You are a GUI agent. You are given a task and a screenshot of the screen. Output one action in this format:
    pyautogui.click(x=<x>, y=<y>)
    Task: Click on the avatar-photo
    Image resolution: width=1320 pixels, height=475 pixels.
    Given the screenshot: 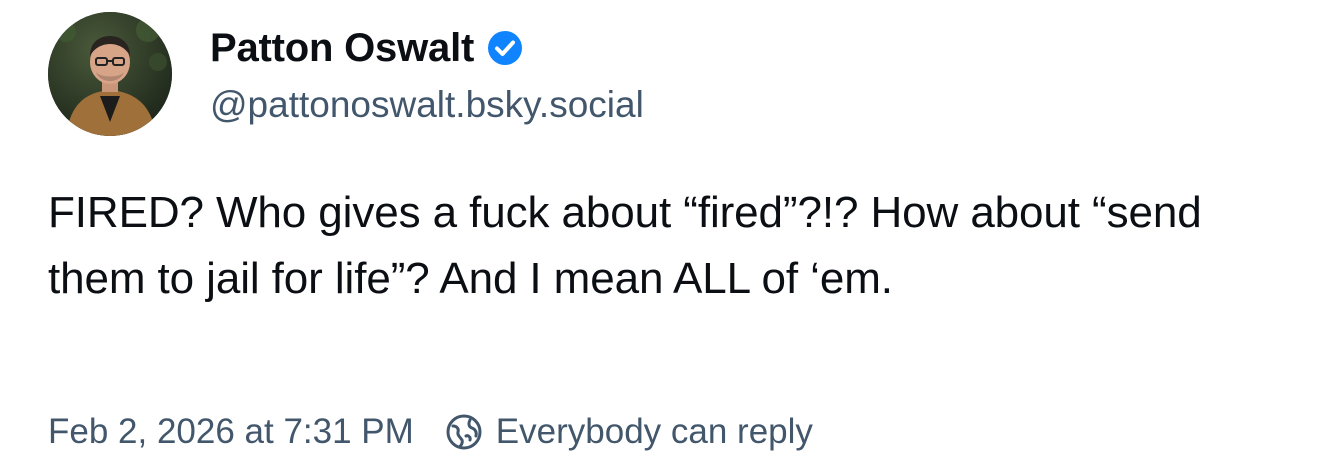 What is the action you would take?
    pyautogui.click(x=110, y=74)
    